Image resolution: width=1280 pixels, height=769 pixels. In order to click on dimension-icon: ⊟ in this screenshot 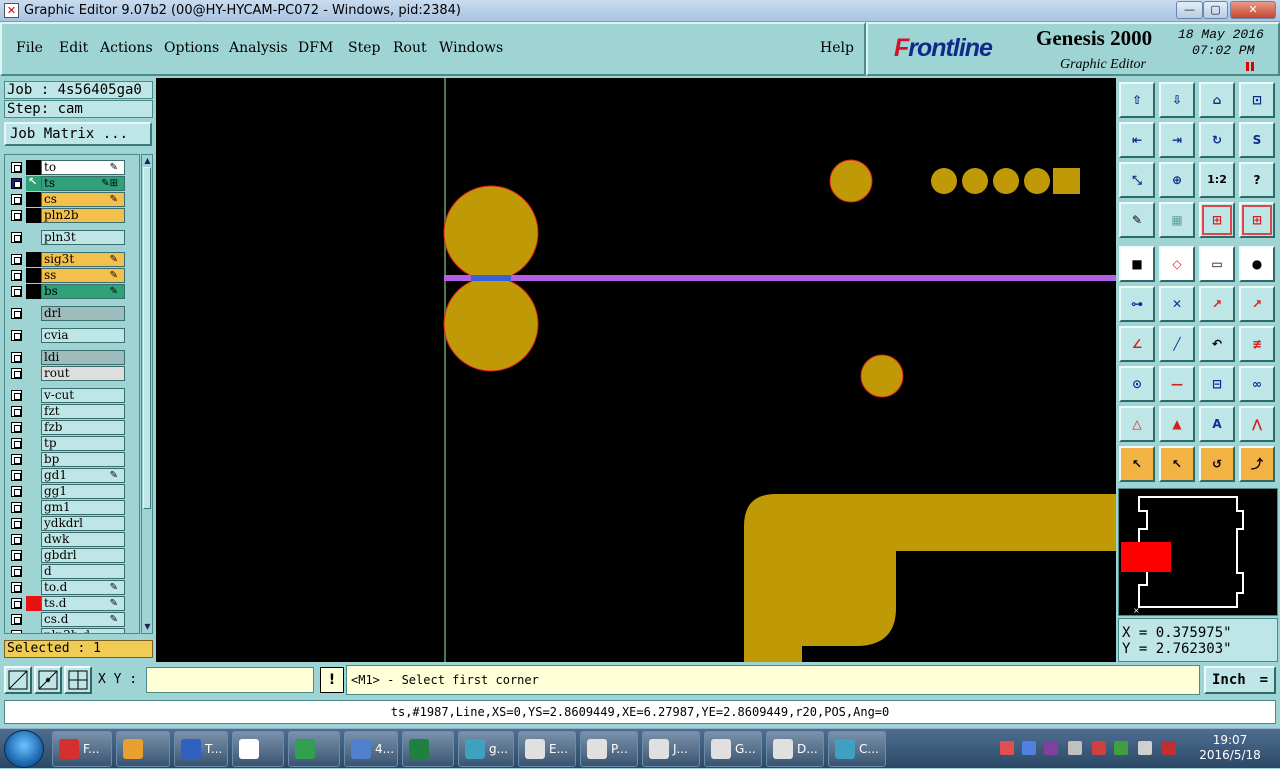, I will do `click(1217, 384)`.